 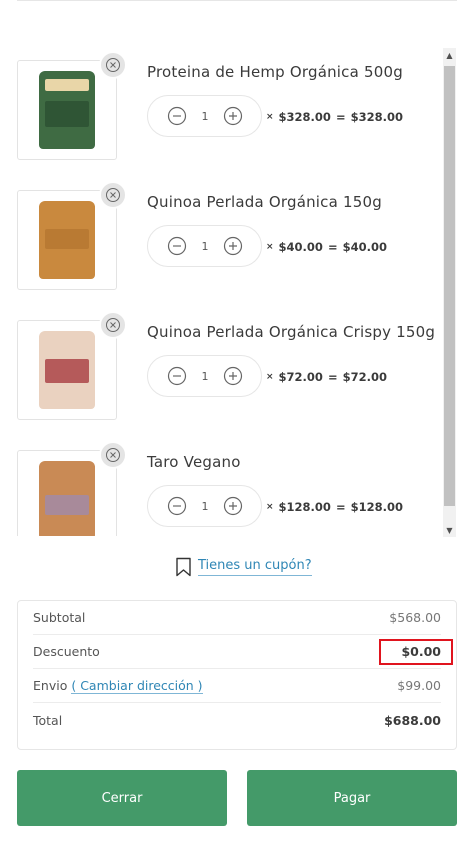 What do you see at coordinates (300, 377) in the screenshot?
I see `unit-price: $72.00` at bounding box center [300, 377].